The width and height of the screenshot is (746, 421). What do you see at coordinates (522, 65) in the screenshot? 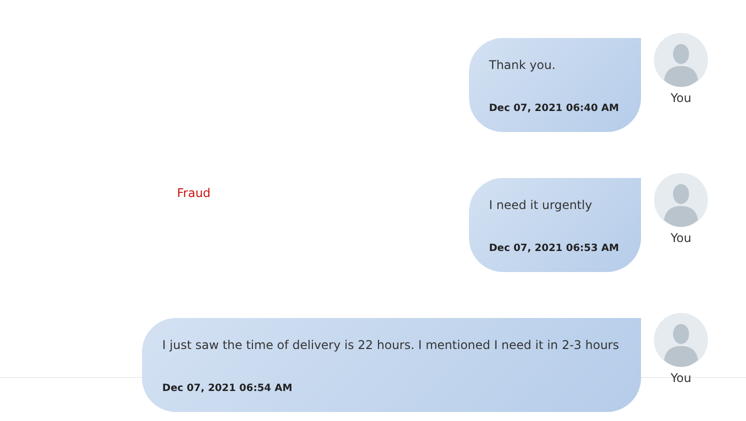
I see `message-text: Thank you.` at bounding box center [522, 65].